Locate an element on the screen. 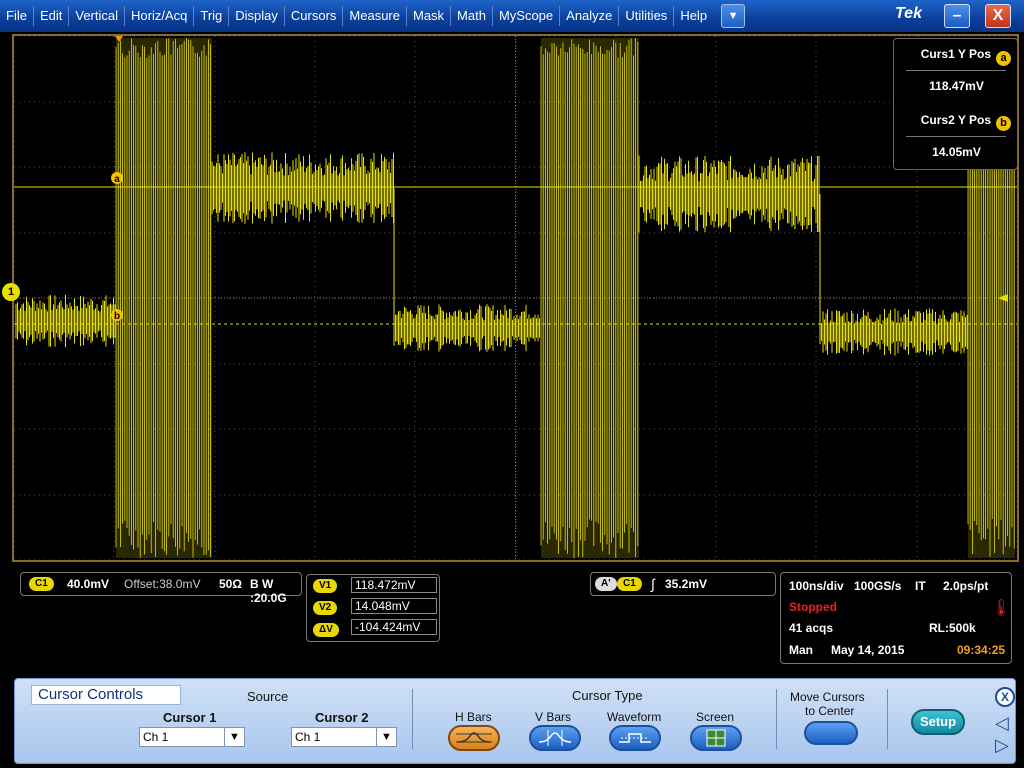 The image size is (1024, 768). menu-edit: Edit is located at coordinates (51, 16).